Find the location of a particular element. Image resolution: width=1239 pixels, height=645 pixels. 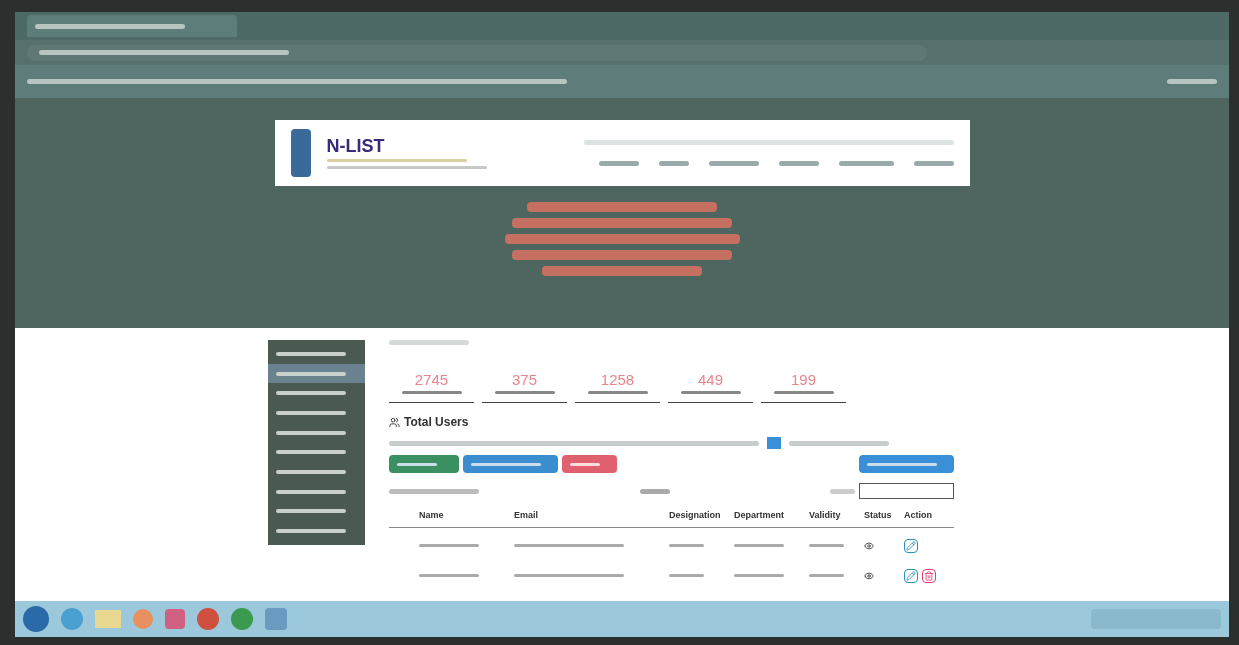

library-logo-icon is located at coordinates (300, 153).